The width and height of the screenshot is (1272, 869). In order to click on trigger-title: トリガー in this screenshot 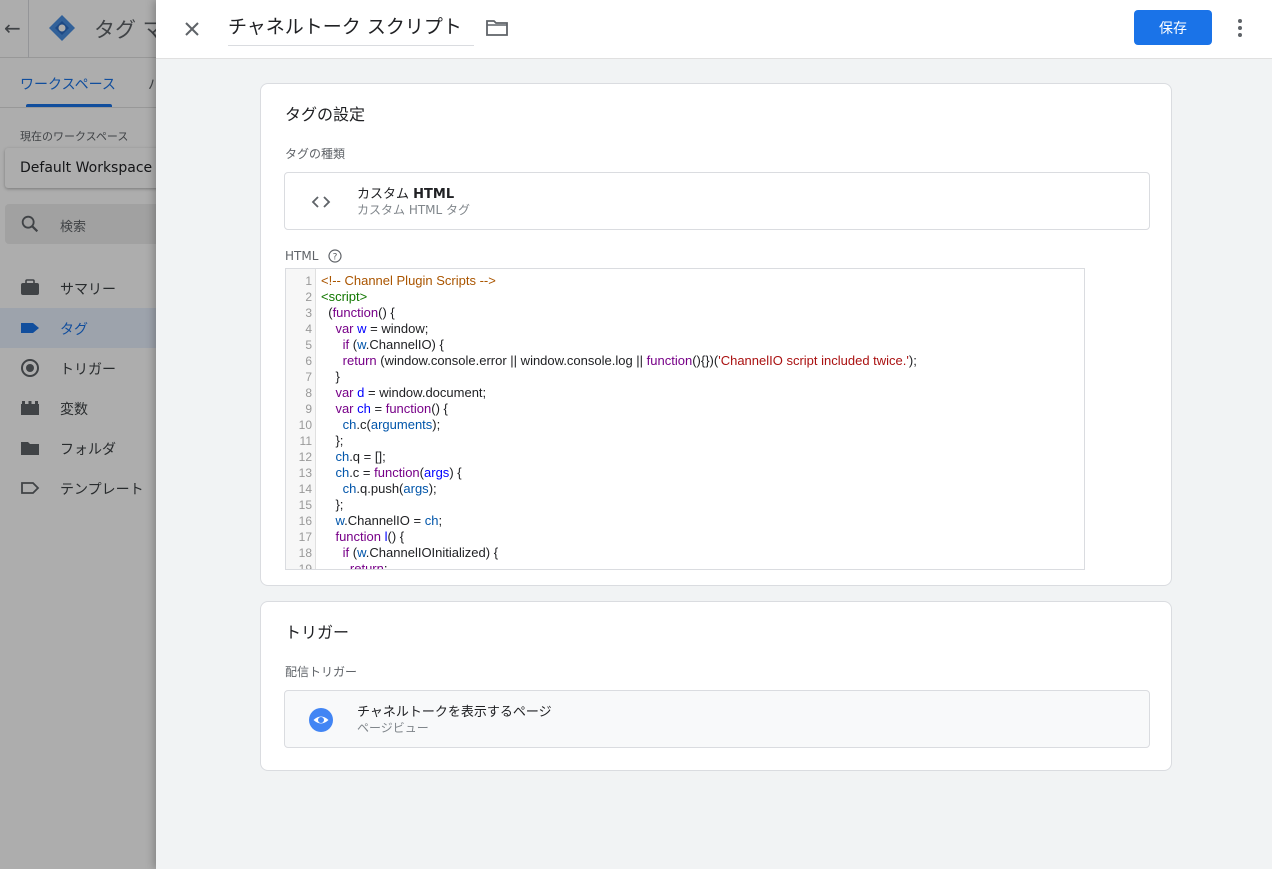, I will do `click(317, 632)`.